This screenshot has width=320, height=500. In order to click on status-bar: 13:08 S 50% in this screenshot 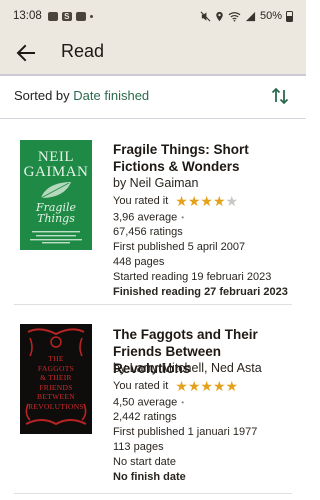, I will do `click(153, 16)`.